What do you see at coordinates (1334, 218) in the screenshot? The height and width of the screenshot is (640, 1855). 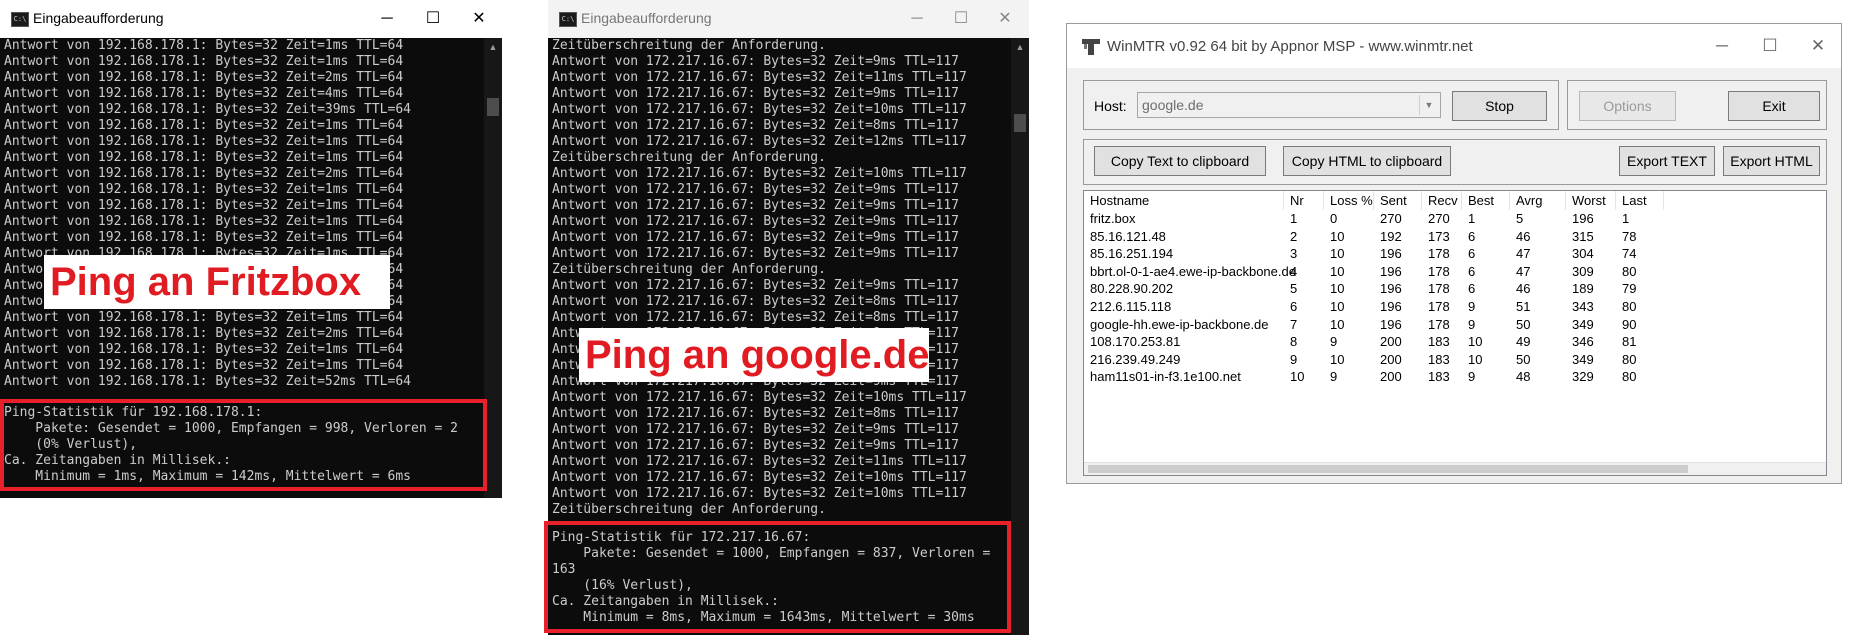 I see `table-cell: 0` at bounding box center [1334, 218].